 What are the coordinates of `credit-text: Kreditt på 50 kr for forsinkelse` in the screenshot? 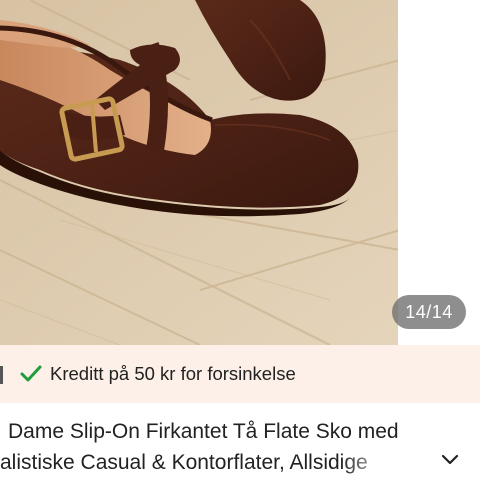 It's located at (173, 373).